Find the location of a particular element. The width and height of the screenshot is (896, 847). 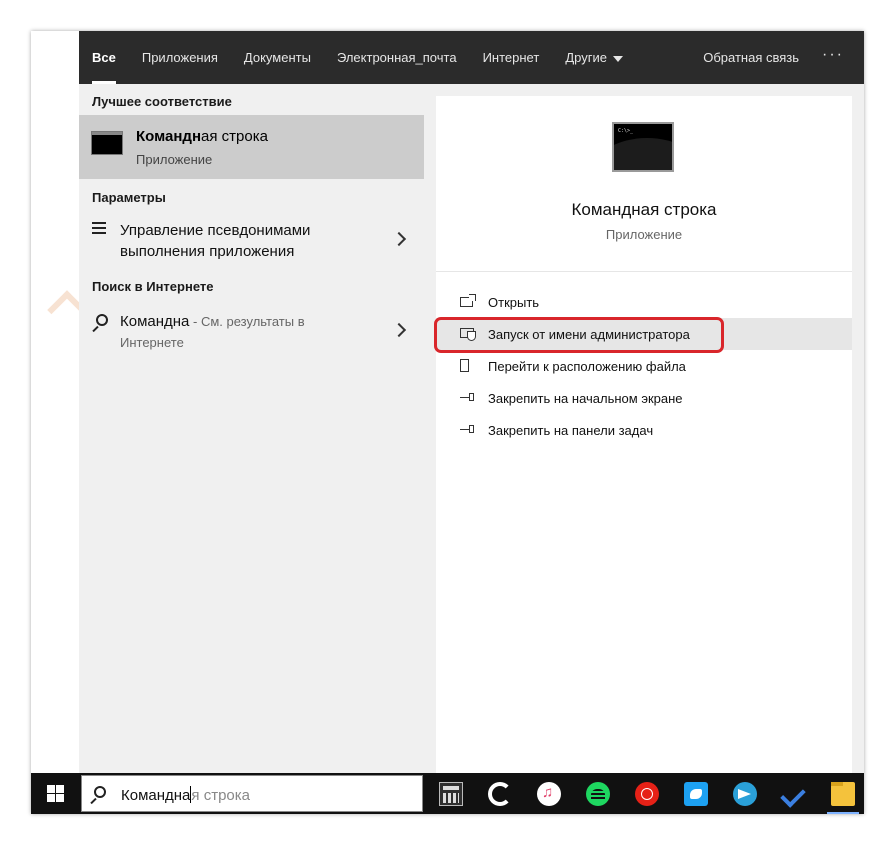

swirl-app-icon is located at coordinates (500, 794).